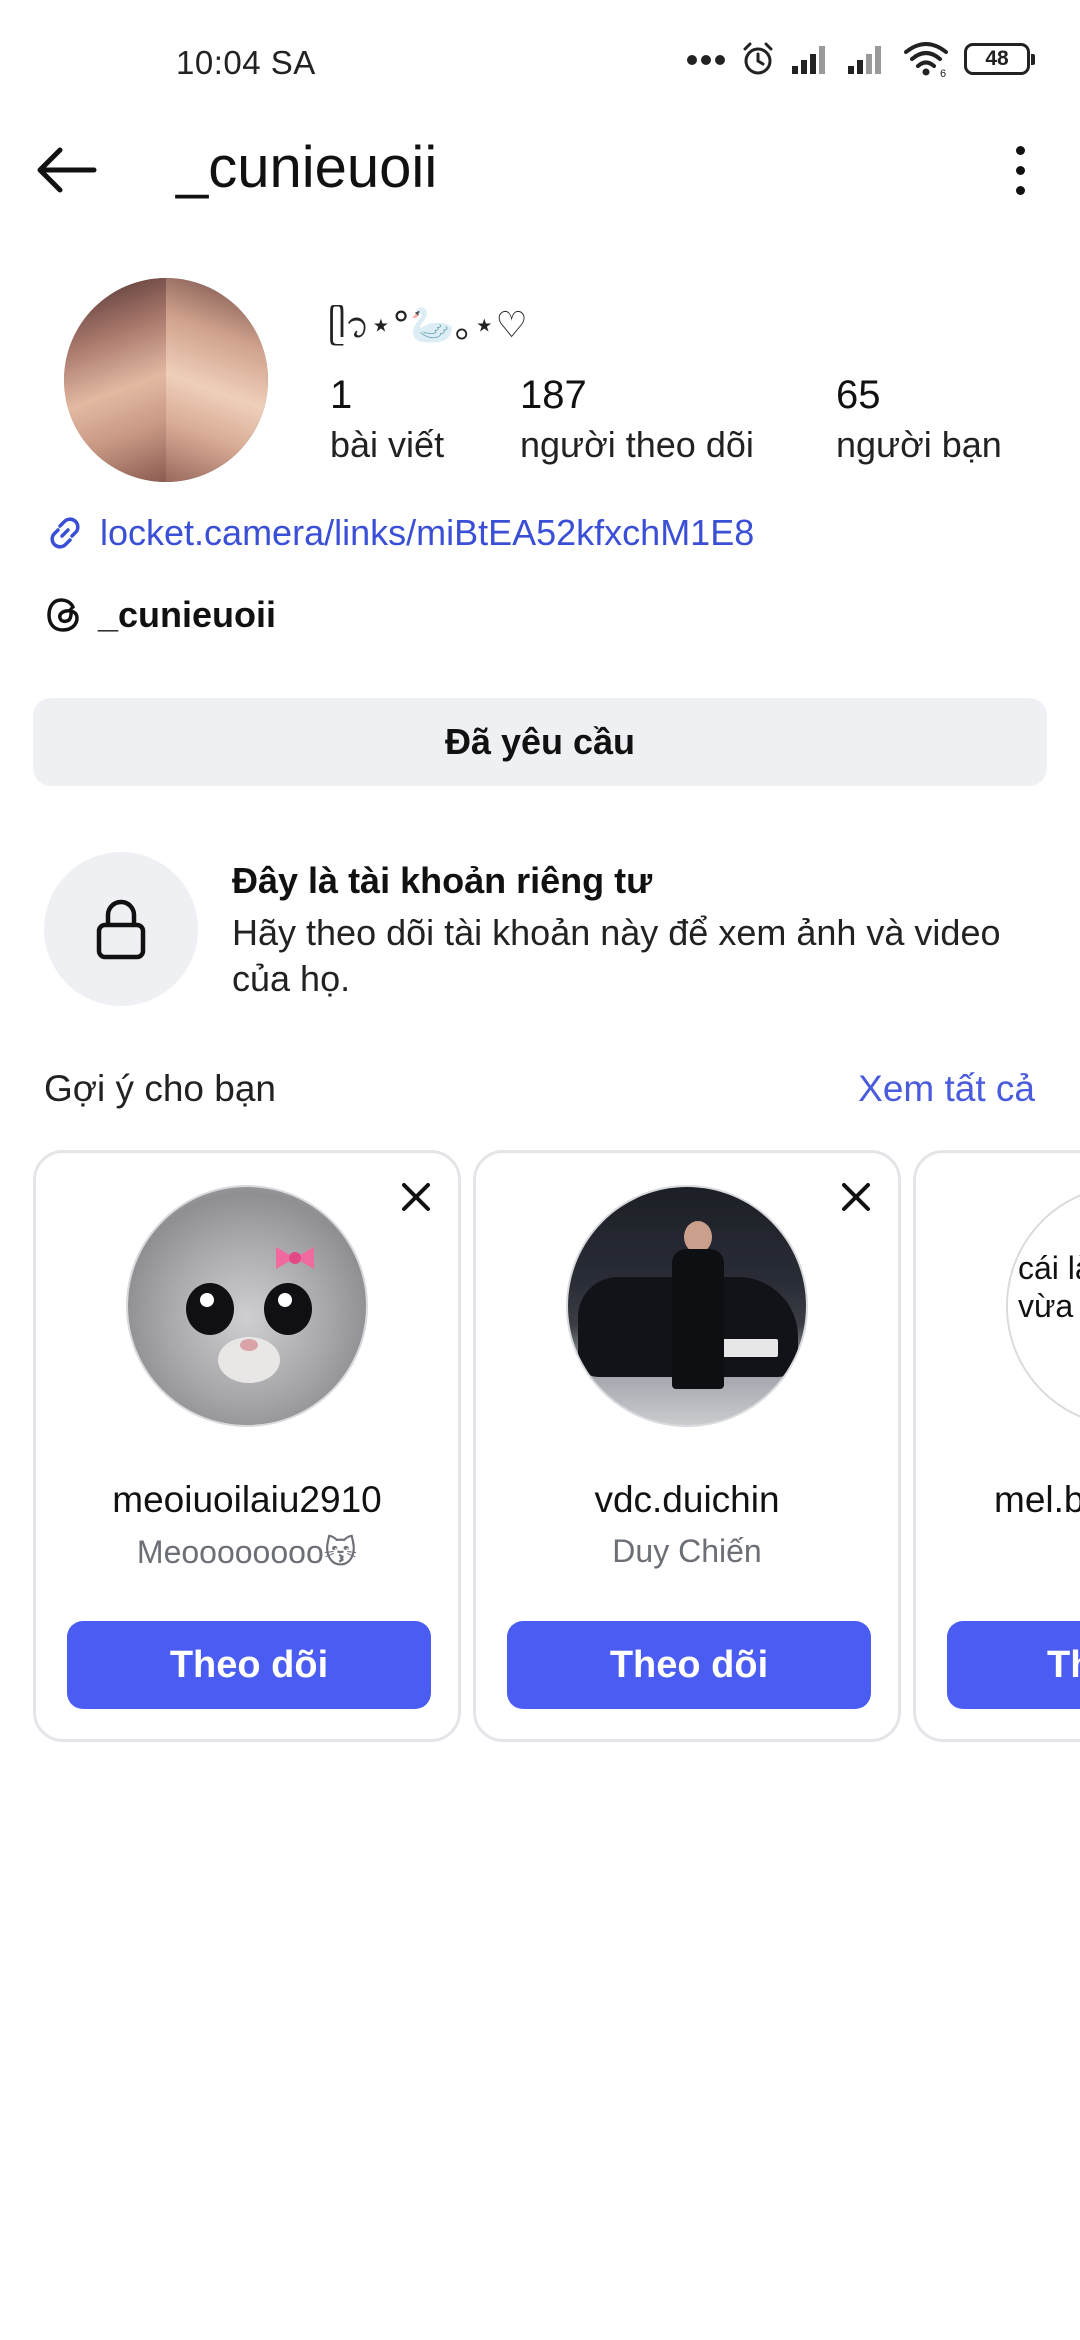  I want to click on alarm-icon, so click(758, 58).